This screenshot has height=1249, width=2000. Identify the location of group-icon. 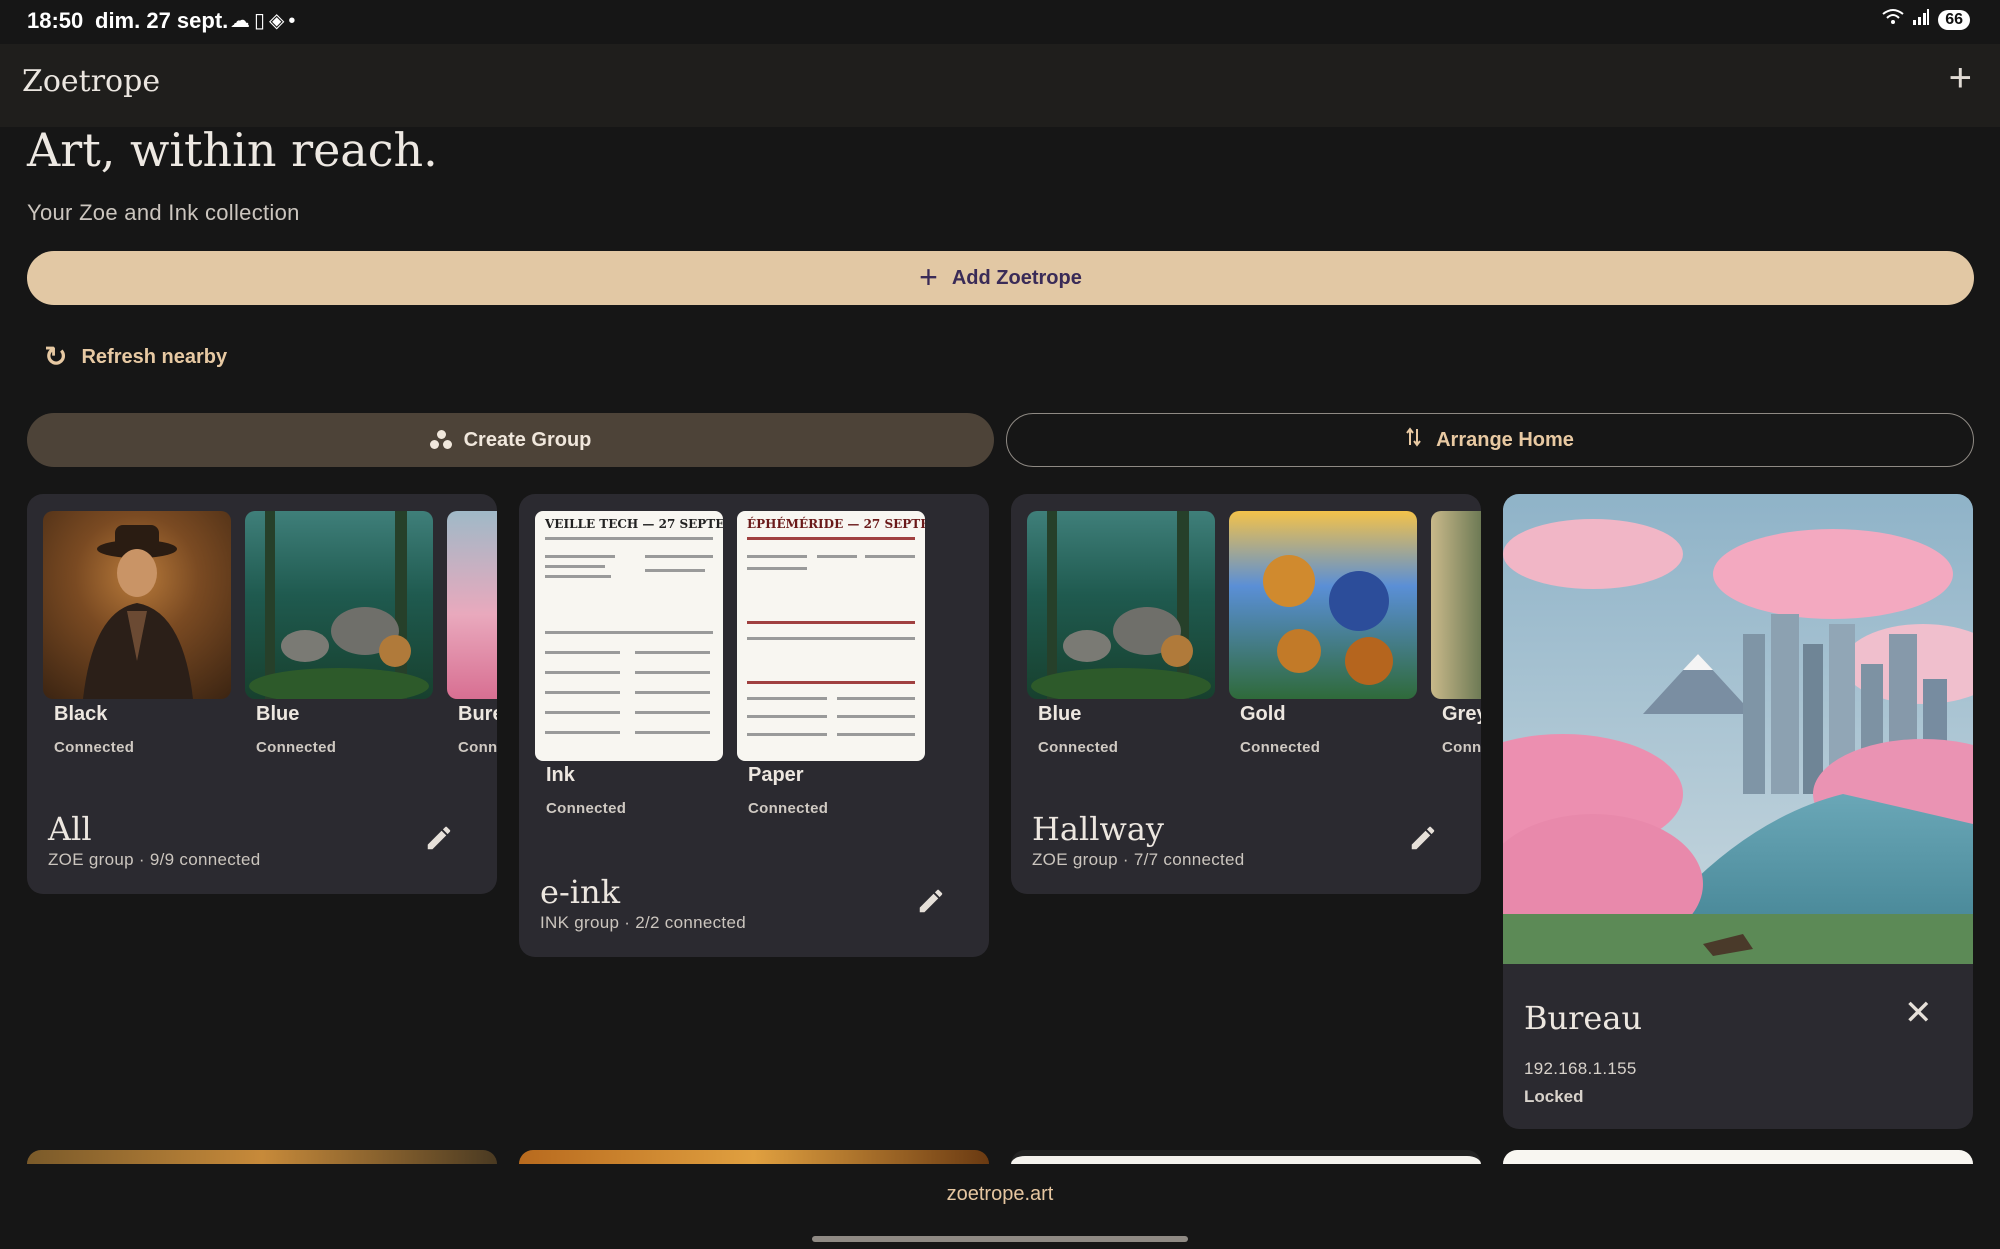
(440, 440).